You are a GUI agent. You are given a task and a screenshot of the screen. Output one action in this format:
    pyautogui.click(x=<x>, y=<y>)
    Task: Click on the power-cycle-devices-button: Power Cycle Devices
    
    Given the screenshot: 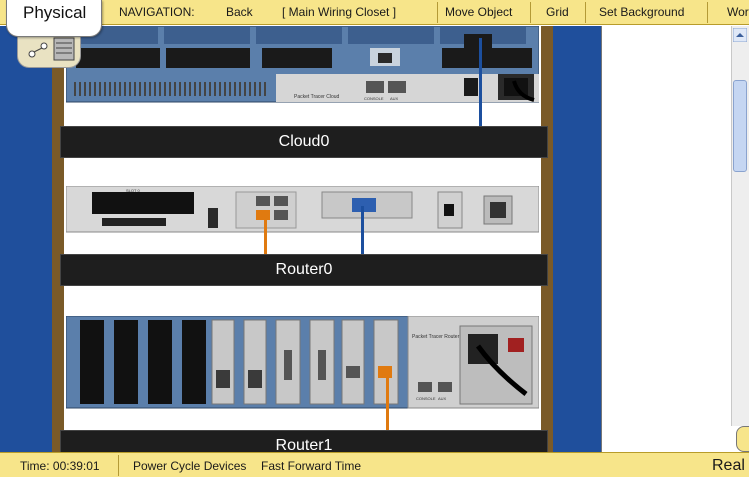 What is the action you would take?
    pyautogui.click(x=189, y=465)
    